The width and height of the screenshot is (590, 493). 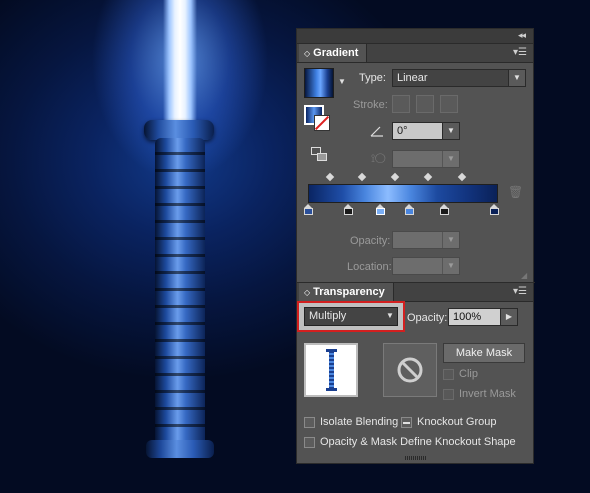 What do you see at coordinates (418, 442) in the screenshot?
I see `opacity-mask-knockout-label: Opacity & Mask Define Knockout Shape` at bounding box center [418, 442].